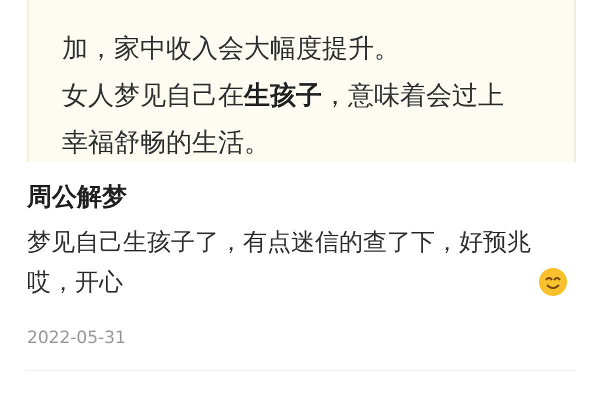  I want to click on comment-text: 梦见自己生孩子了，有点迷信的查了下，好预兆哎，开心, so click(279, 262).